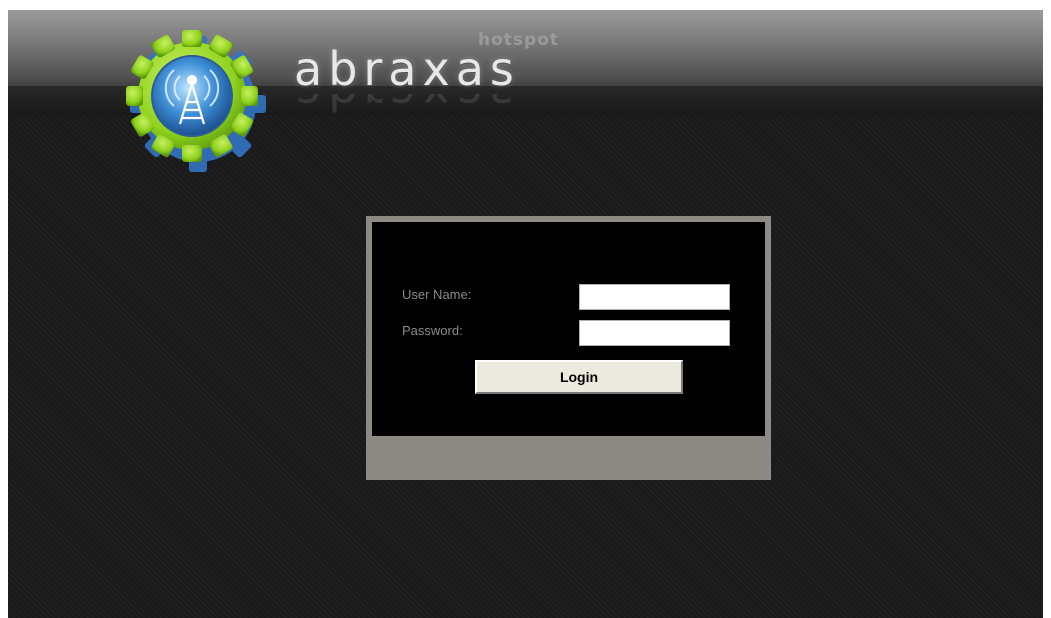 This screenshot has height=618, width=1051. What do you see at coordinates (195, 99) in the screenshot?
I see `gear-antenna-logo-icon` at bounding box center [195, 99].